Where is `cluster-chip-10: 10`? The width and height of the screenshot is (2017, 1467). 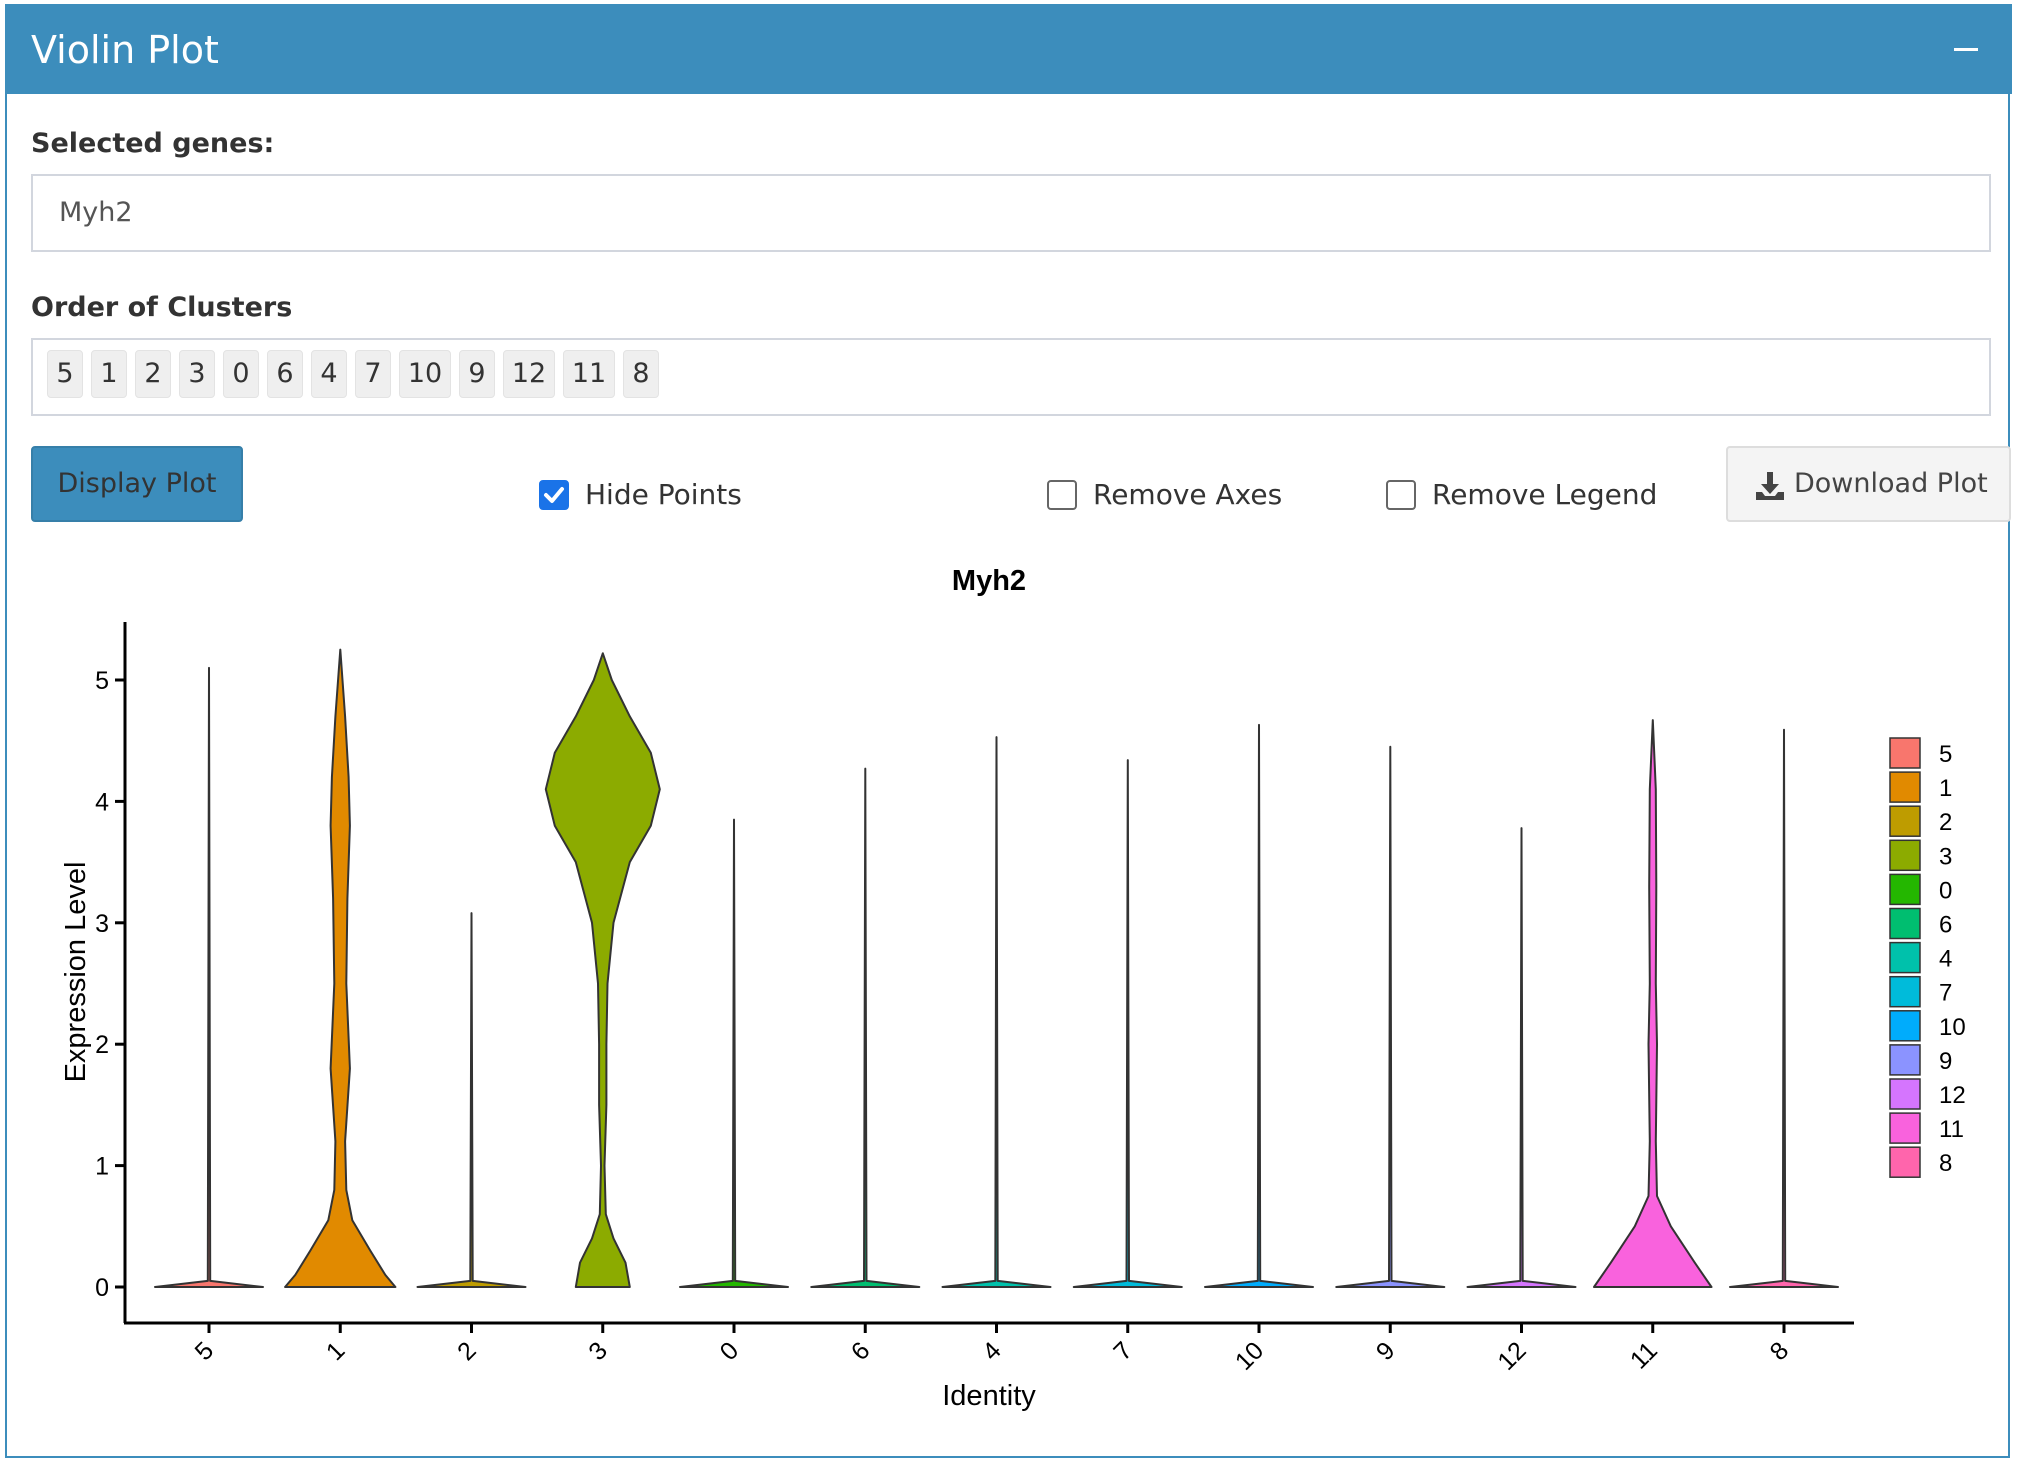 cluster-chip-10: 10 is located at coordinates (425, 374).